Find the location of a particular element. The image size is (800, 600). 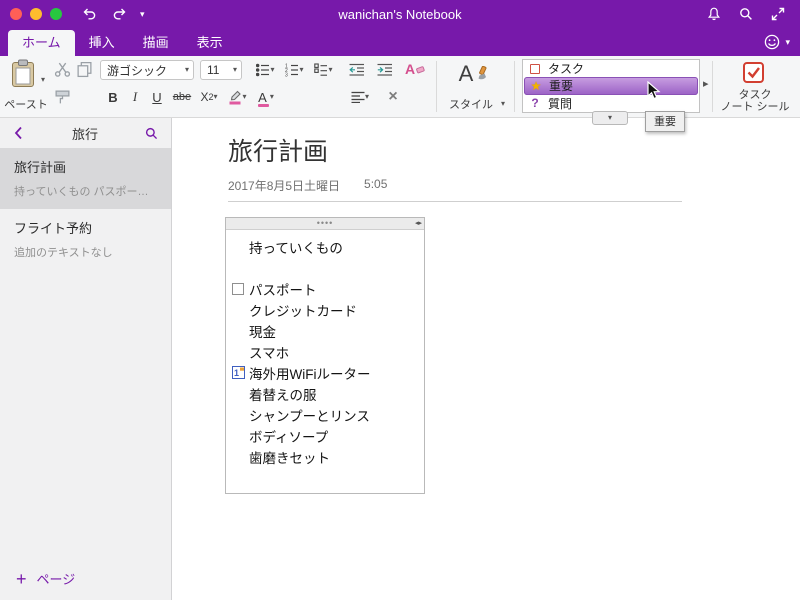

note-line: スマホ is located at coordinates (325, 351).